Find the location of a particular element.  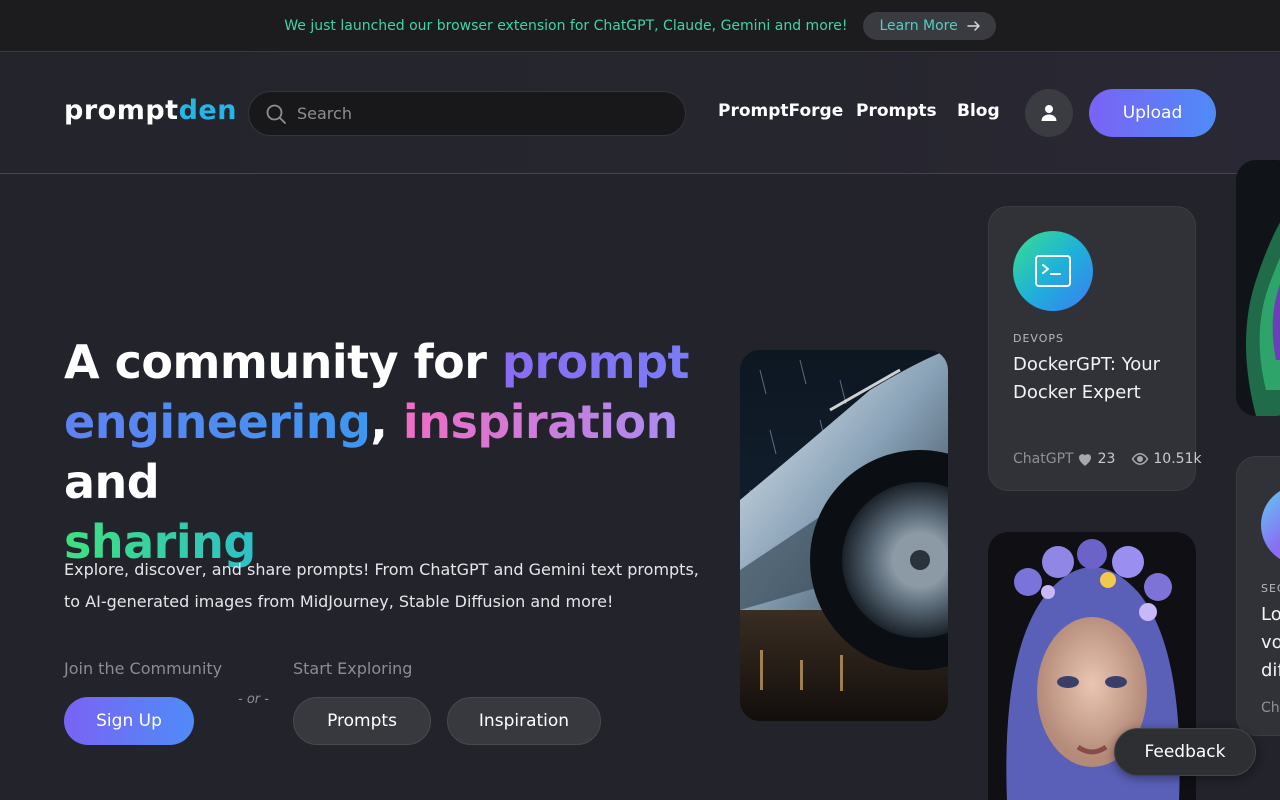

prompt-card-partial: SEC Lo vo dif Cha is located at coordinates (1258, 596).